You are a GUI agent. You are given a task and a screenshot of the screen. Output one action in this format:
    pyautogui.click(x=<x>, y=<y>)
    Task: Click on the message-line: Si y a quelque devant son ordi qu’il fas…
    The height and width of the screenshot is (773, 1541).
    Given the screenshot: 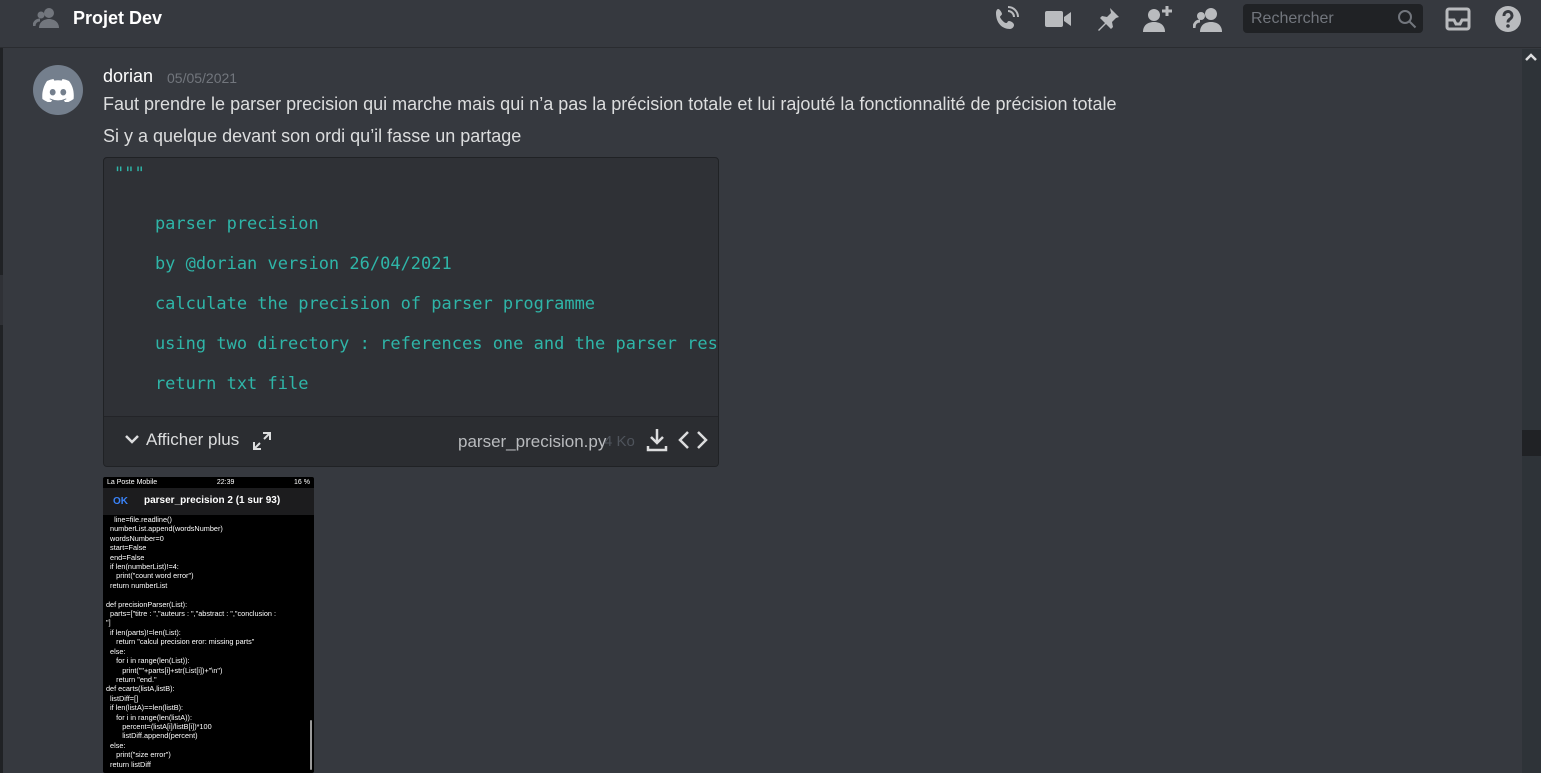 What is the action you would take?
    pyautogui.click(x=312, y=136)
    